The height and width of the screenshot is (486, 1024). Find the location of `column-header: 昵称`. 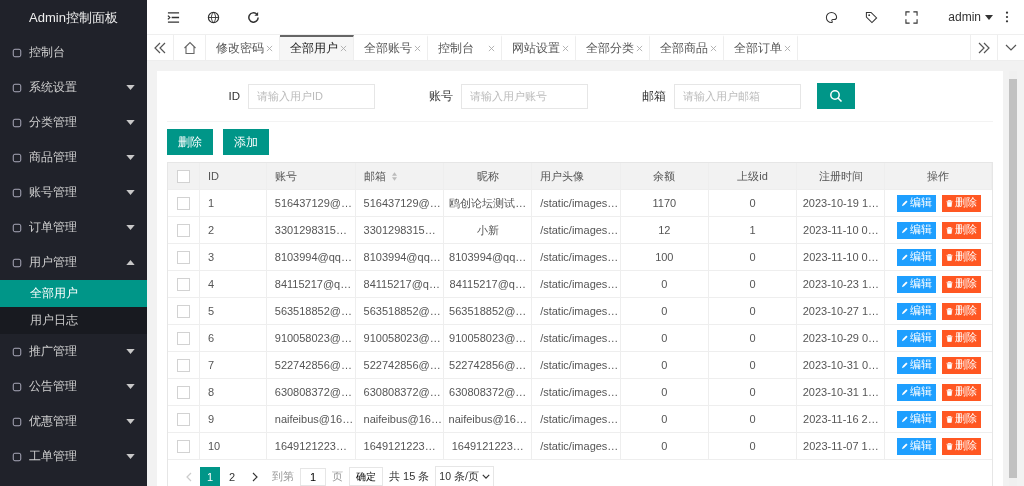

column-header: 昵称 is located at coordinates (487, 176).